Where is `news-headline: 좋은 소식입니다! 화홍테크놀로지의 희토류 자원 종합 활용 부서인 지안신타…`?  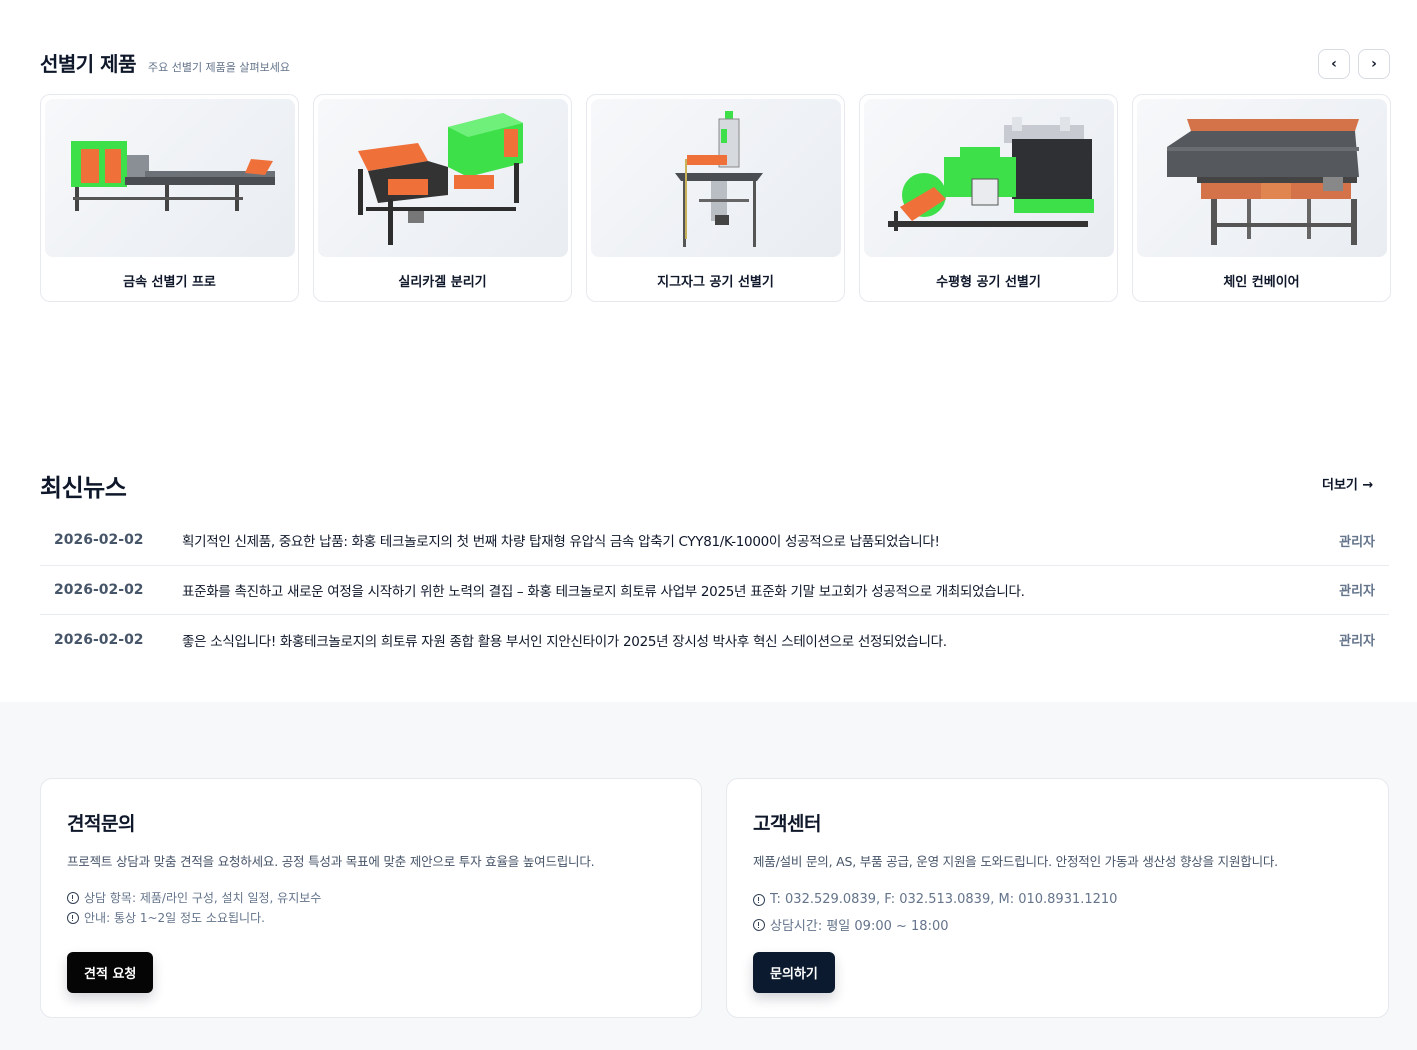 news-headline: 좋은 소식입니다! 화홍테크놀로지의 희토류 자원 종합 활용 부서인 지안신타… is located at coordinates (750, 640).